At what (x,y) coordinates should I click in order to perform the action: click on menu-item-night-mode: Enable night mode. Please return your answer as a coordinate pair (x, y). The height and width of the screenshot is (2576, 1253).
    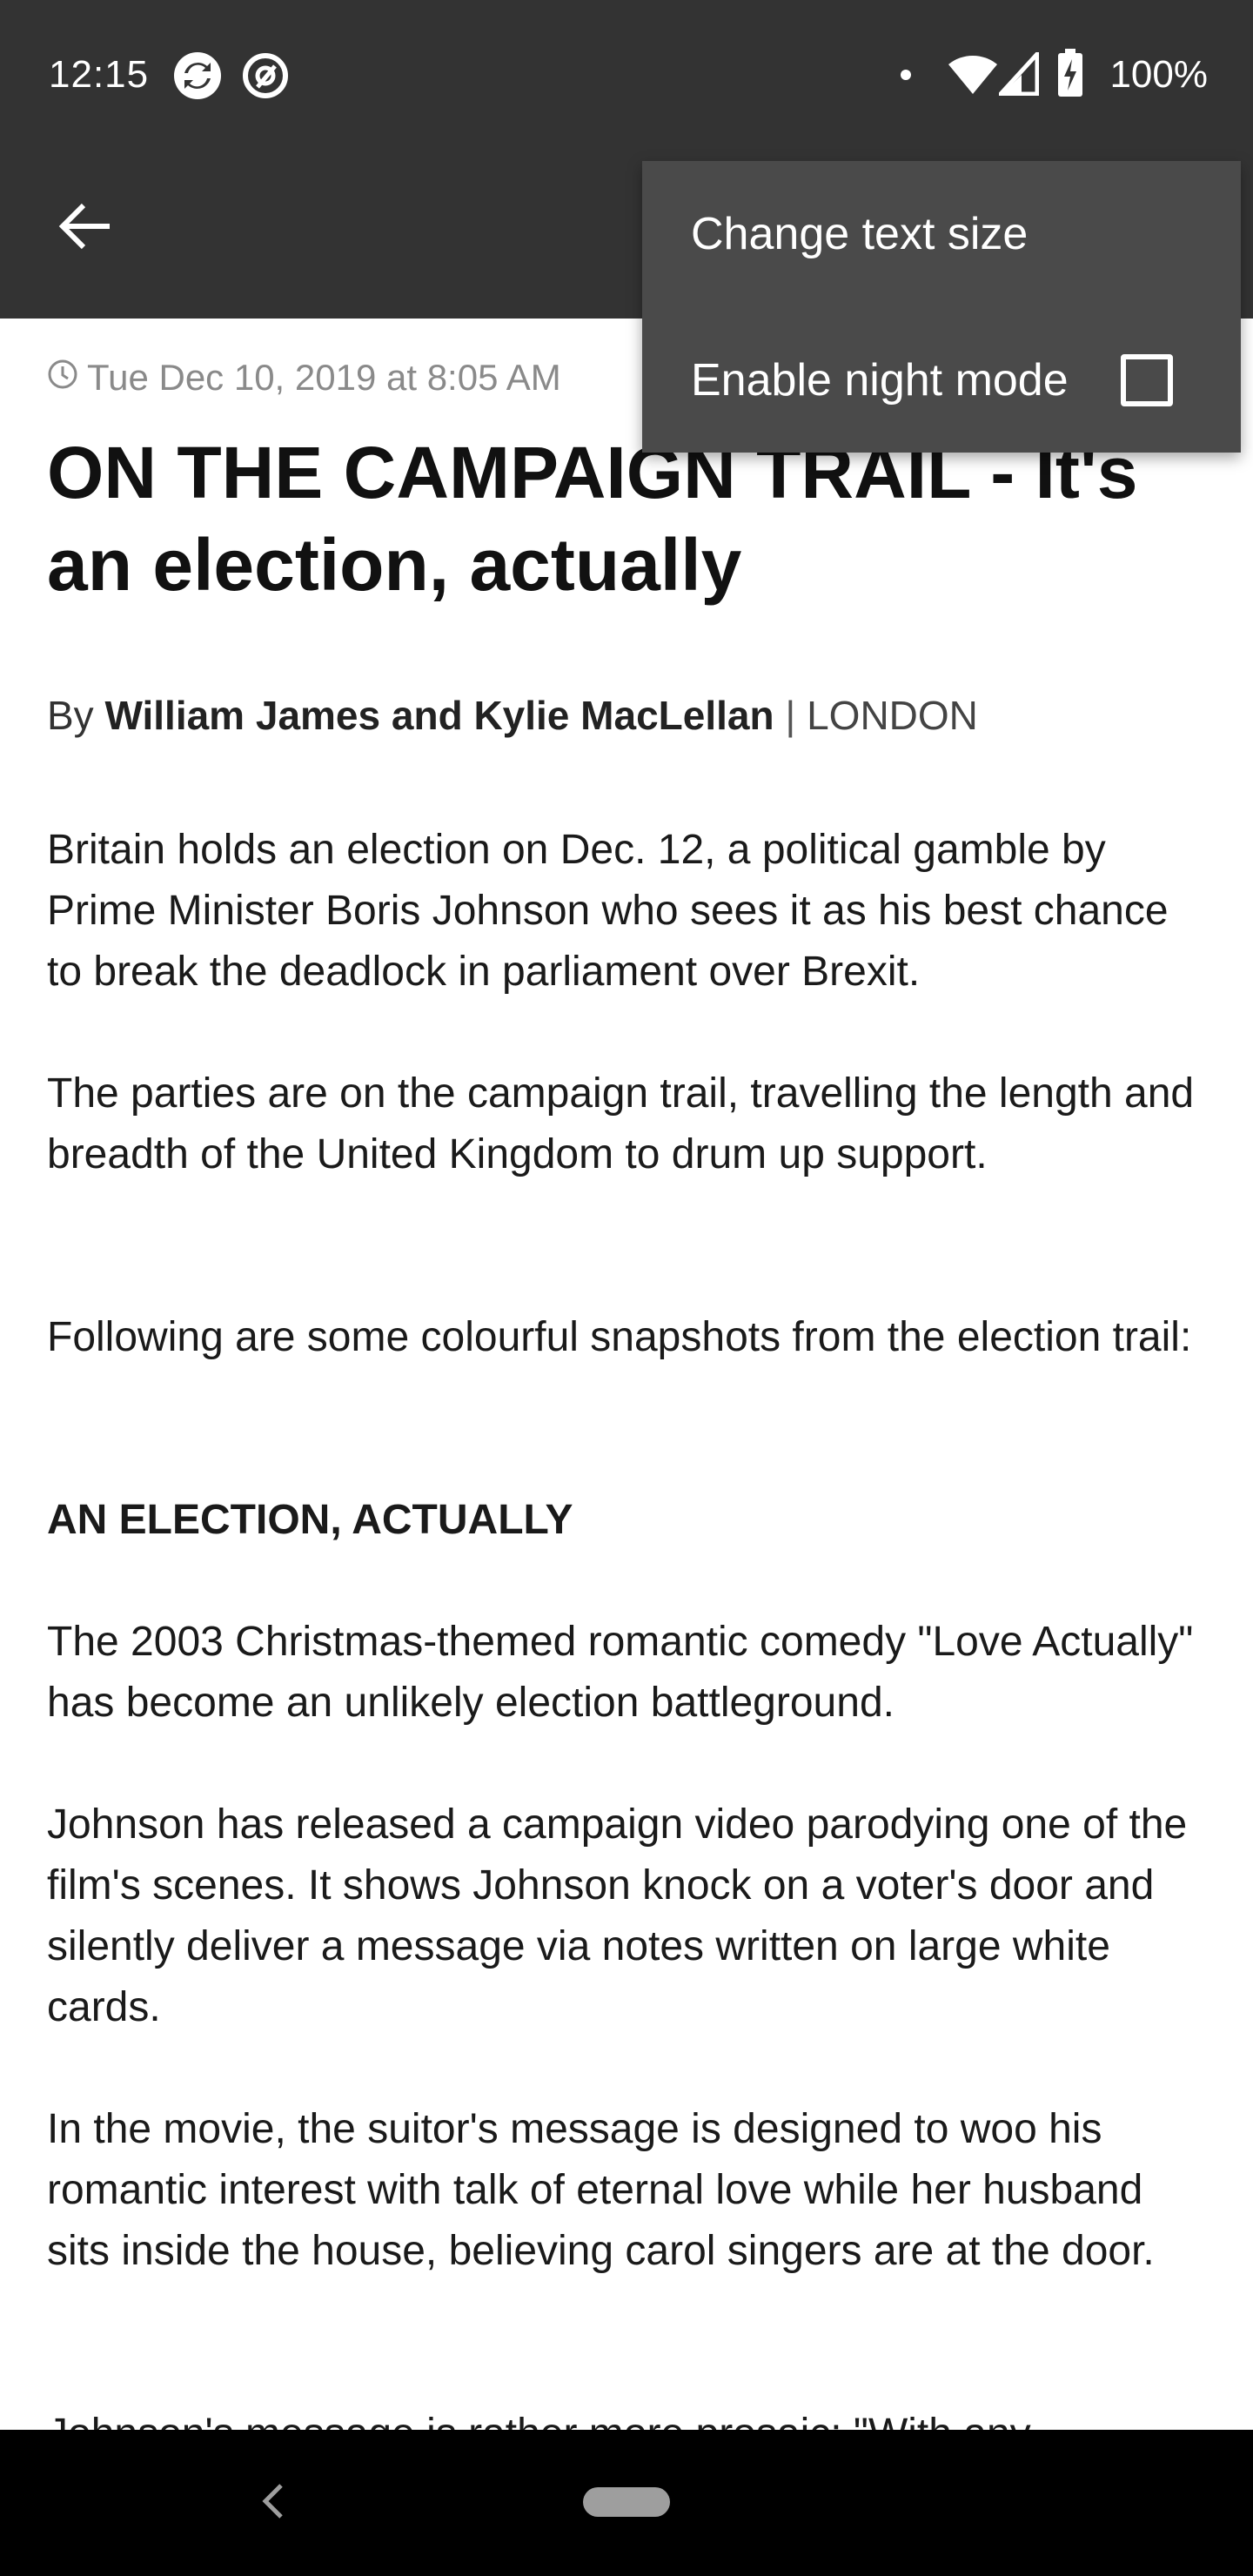
    Looking at the image, I should click on (942, 380).